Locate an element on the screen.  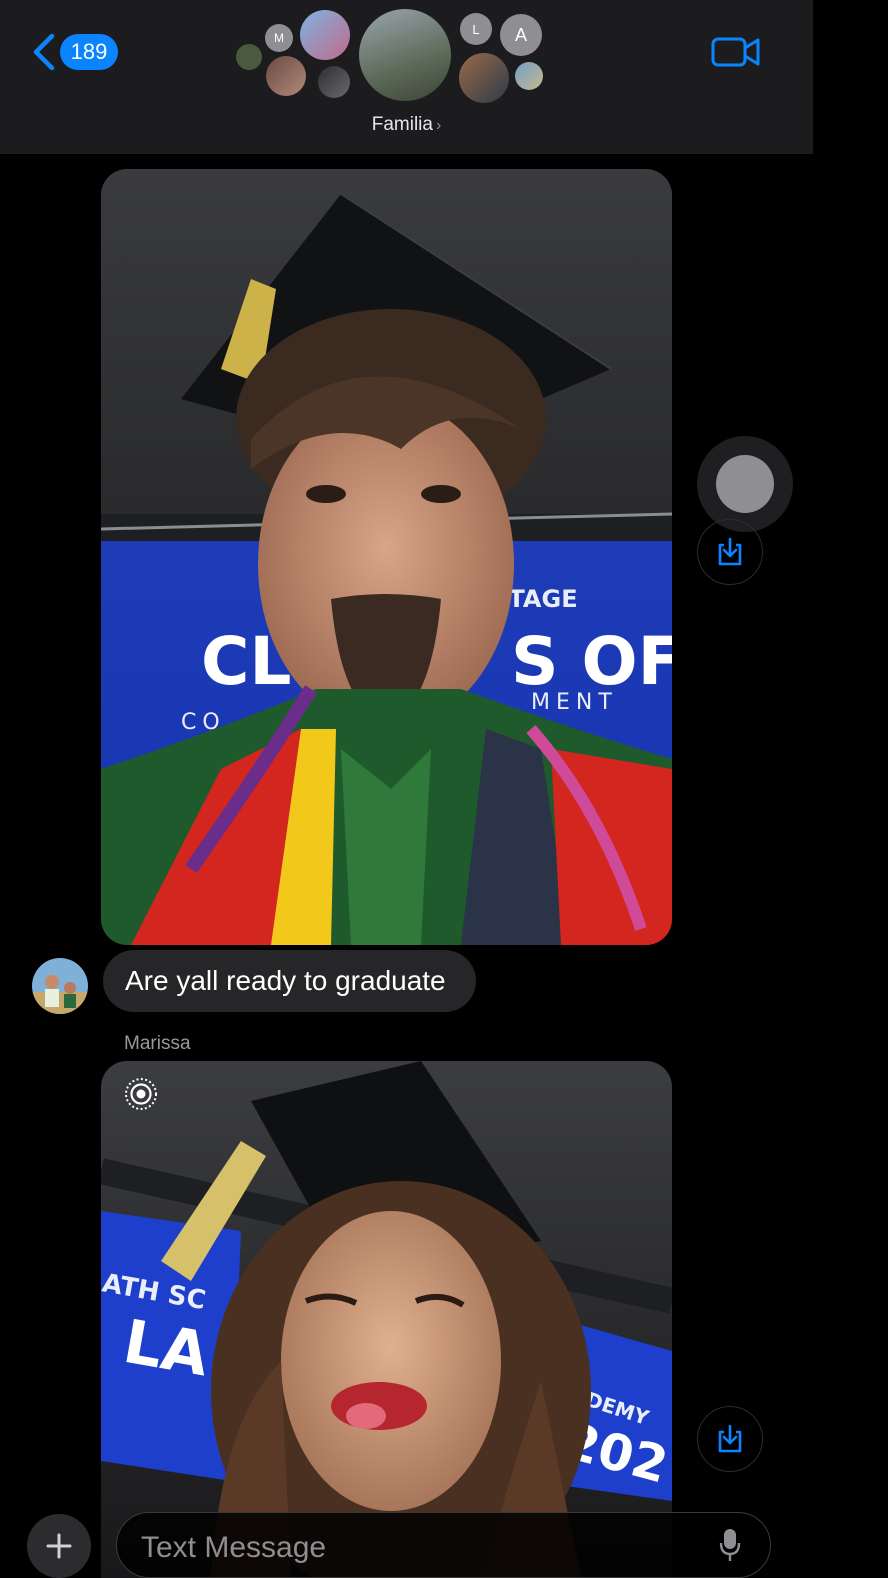
svg-text: S OF is located at coordinates (591, 661).